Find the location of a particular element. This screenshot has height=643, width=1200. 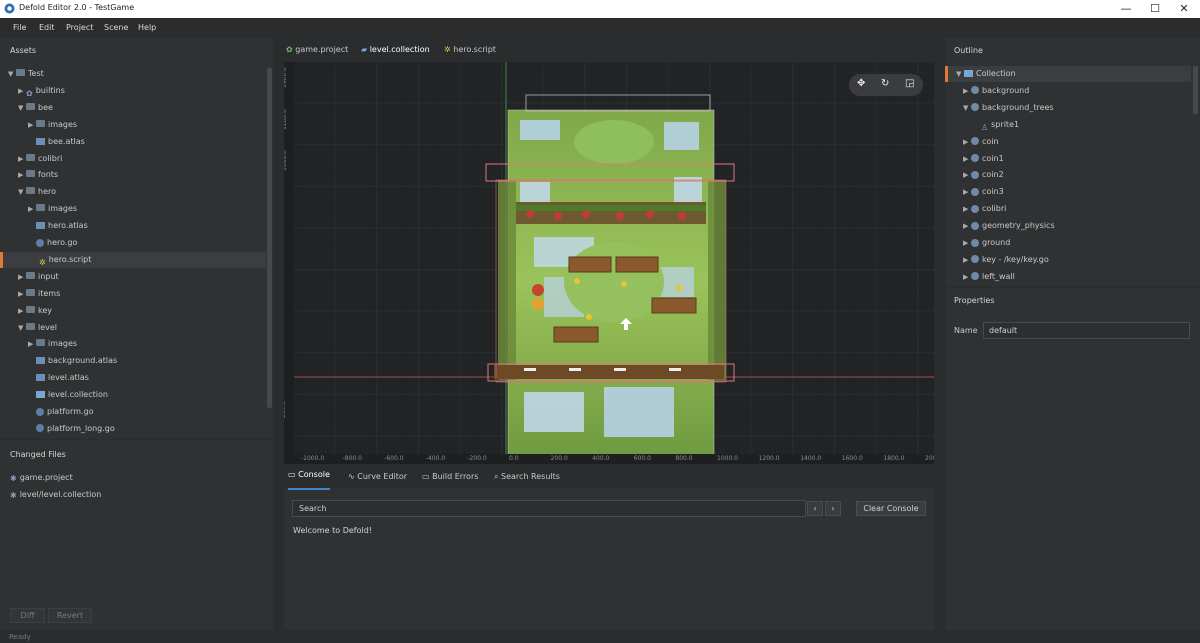

level-artwork is located at coordinates (610, 275).